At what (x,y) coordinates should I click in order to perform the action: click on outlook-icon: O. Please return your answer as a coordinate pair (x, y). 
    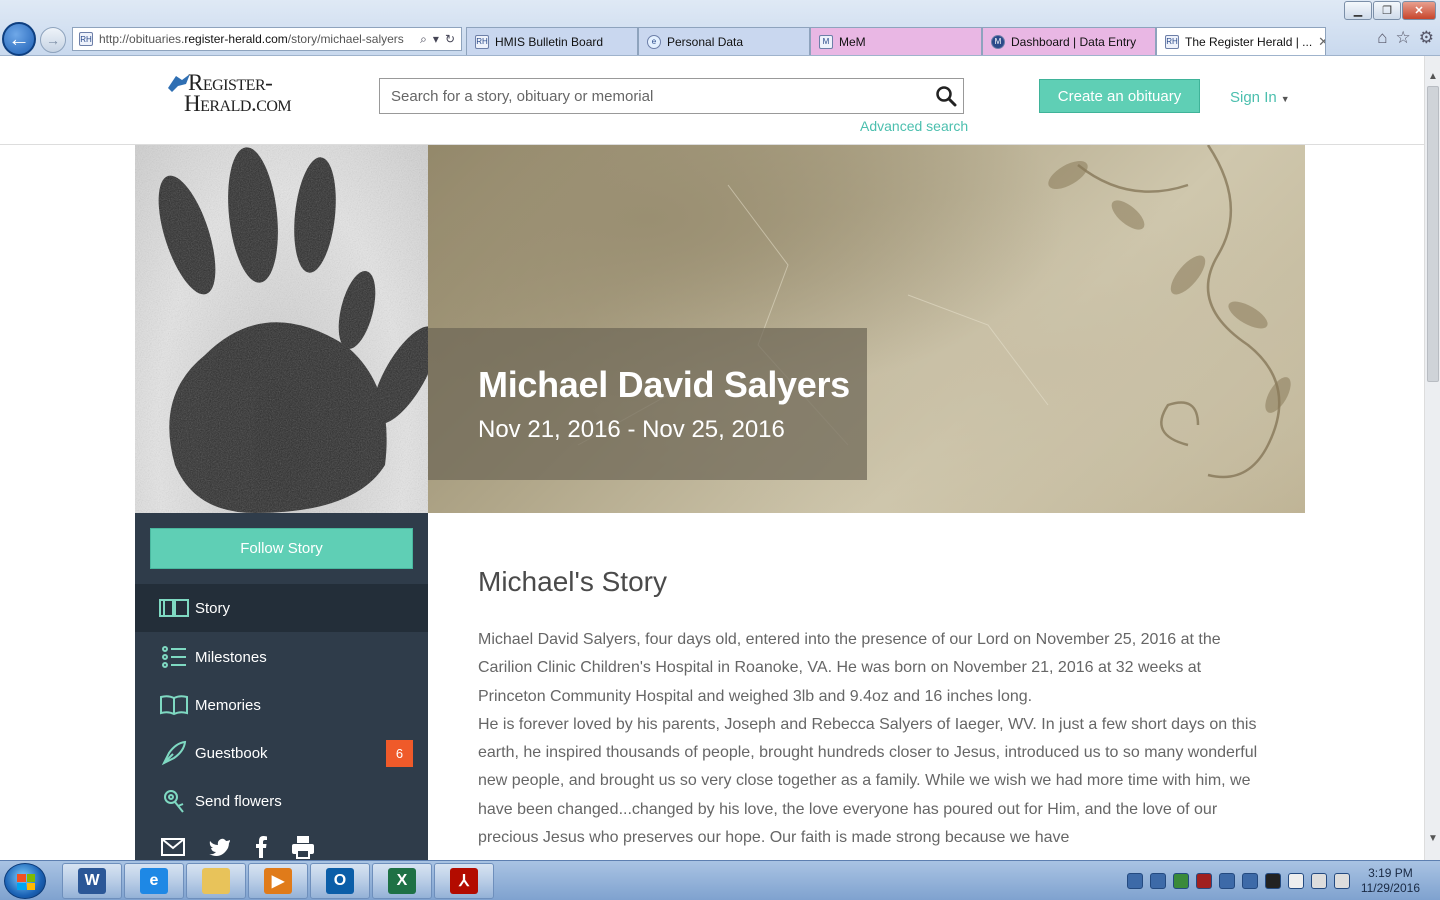
    Looking at the image, I should click on (340, 881).